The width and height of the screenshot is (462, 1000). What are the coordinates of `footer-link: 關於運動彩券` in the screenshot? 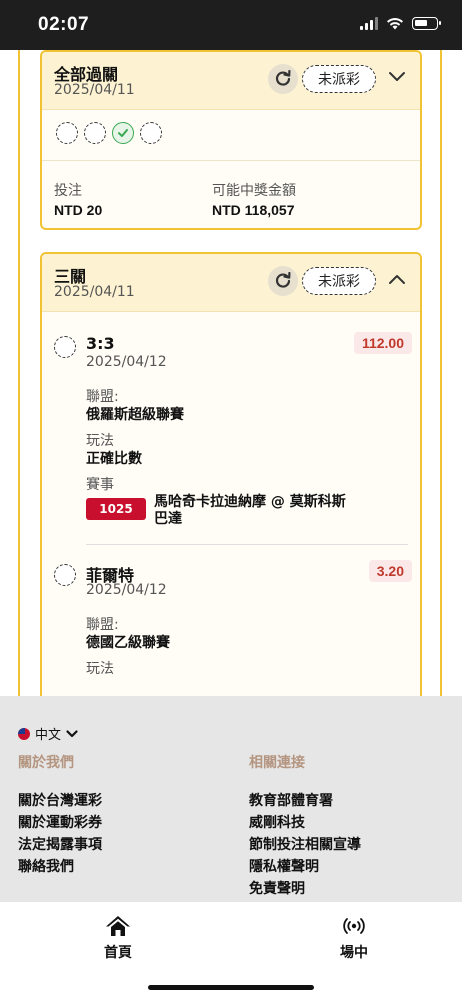 It's located at (60, 823).